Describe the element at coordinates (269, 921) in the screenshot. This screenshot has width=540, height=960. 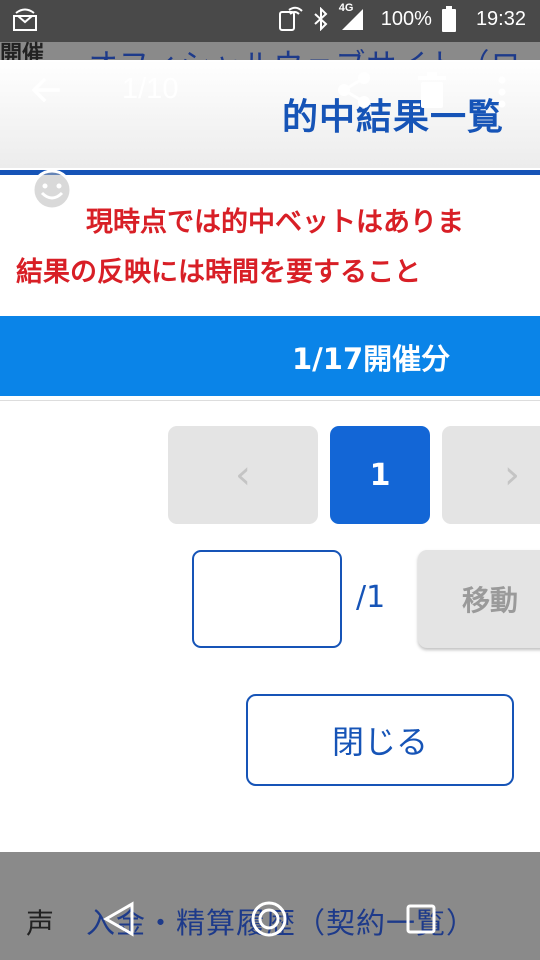
I see `nav-home-icon` at that location.